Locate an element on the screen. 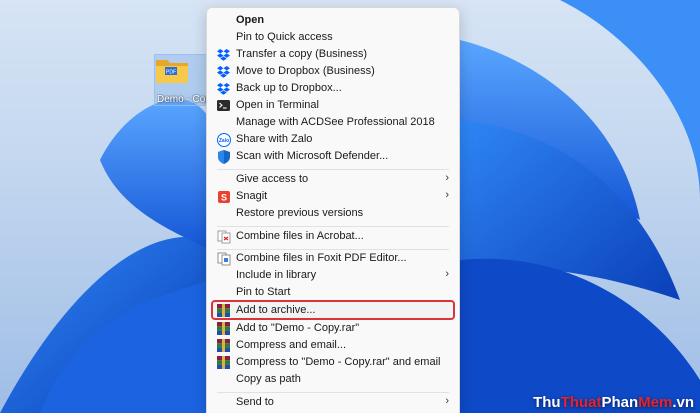 The image size is (700, 413). menu-item-label: Copy as path is located at coordinates (268, 379).